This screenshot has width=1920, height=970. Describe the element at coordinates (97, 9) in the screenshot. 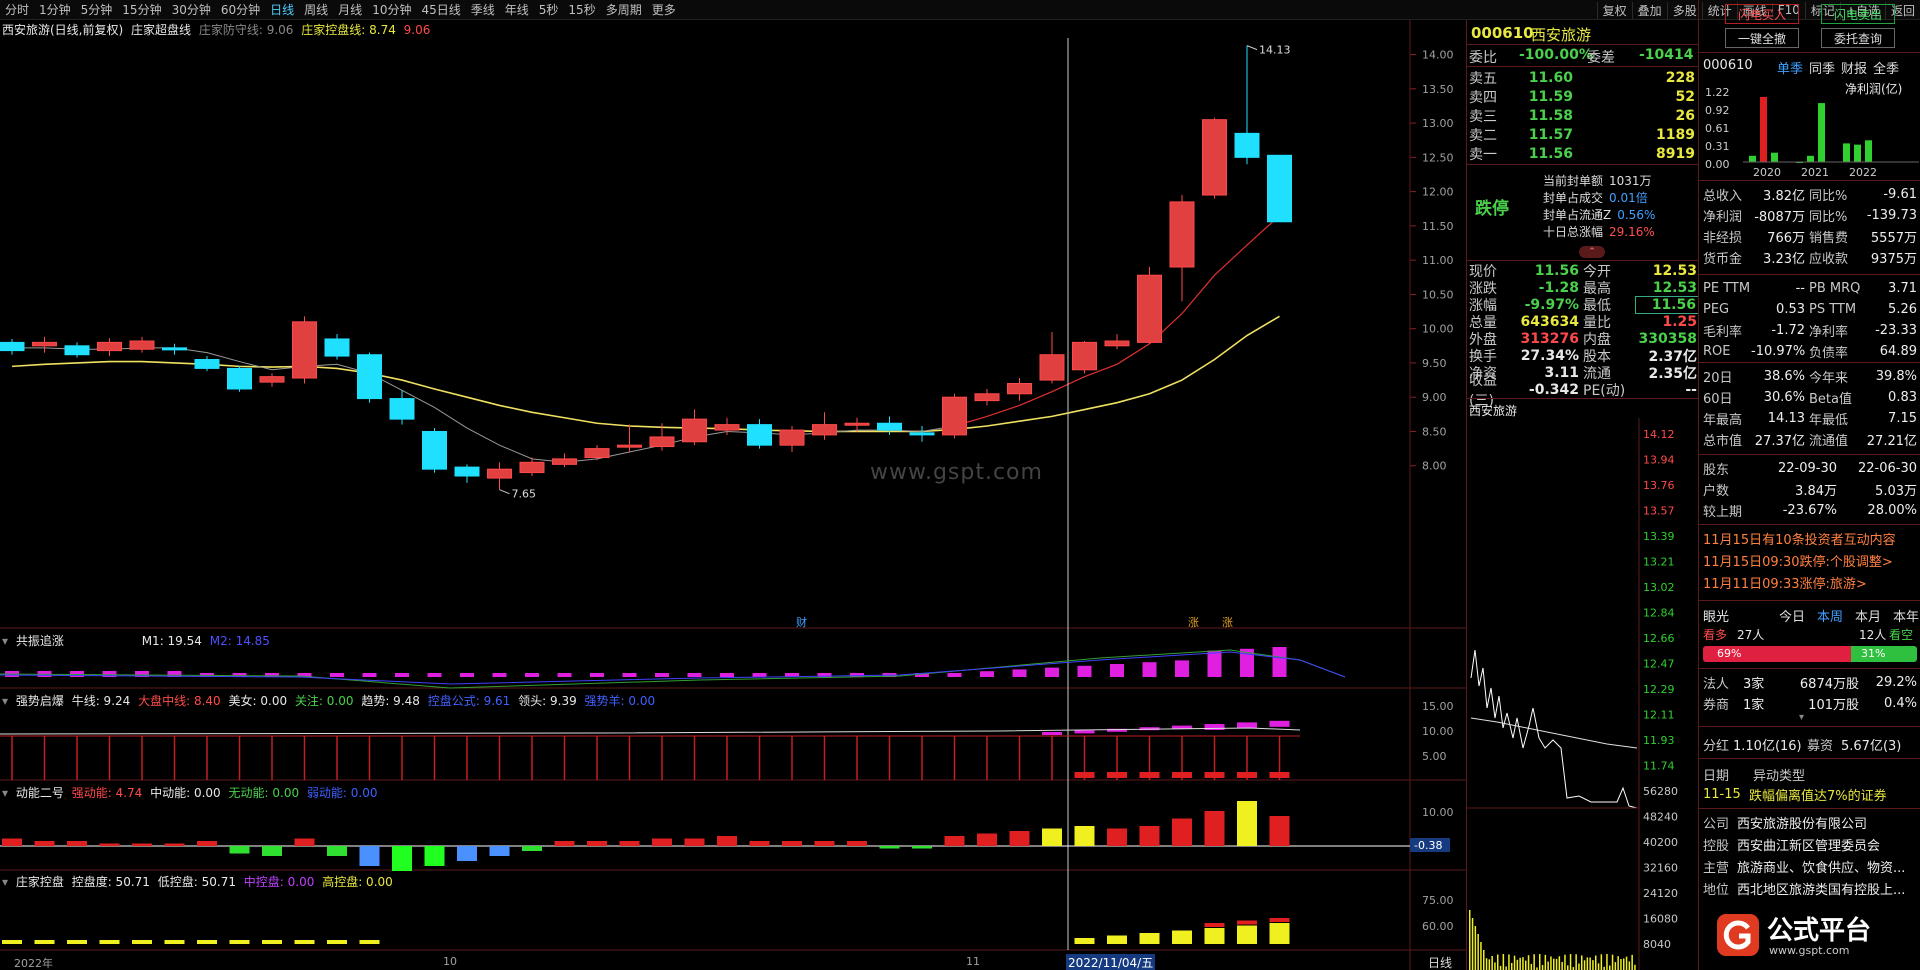

I see `period-tab: 5分钟` at that location.